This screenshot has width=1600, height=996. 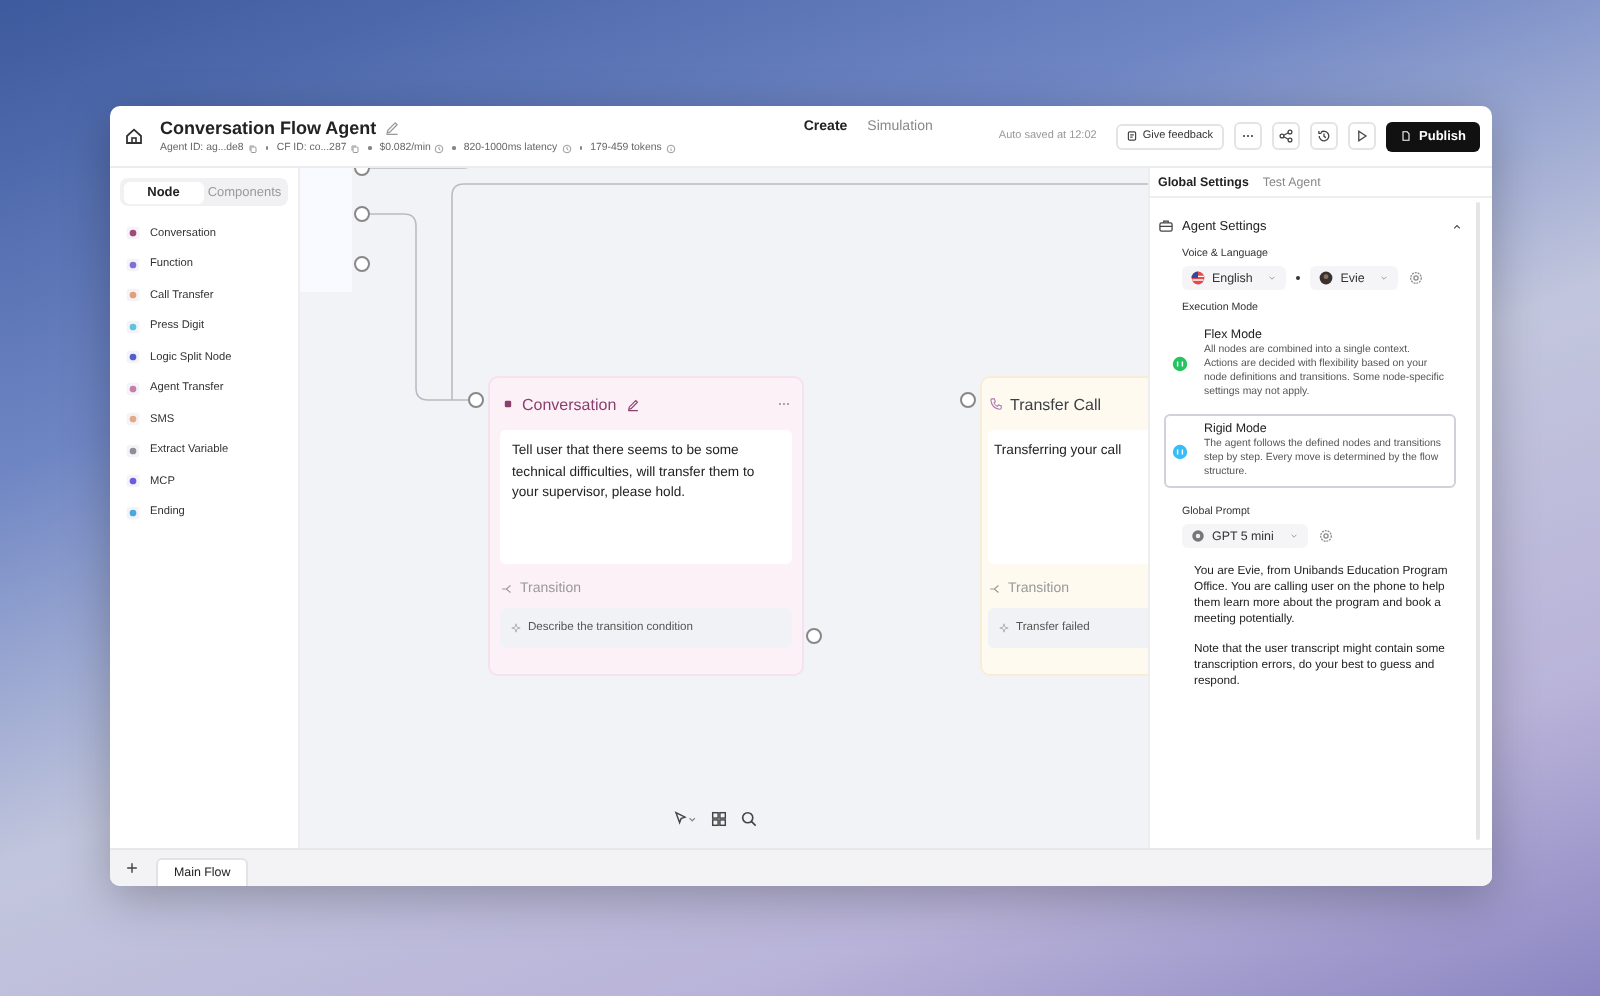 I want to click on history-button, so click(x=1323, y=136).